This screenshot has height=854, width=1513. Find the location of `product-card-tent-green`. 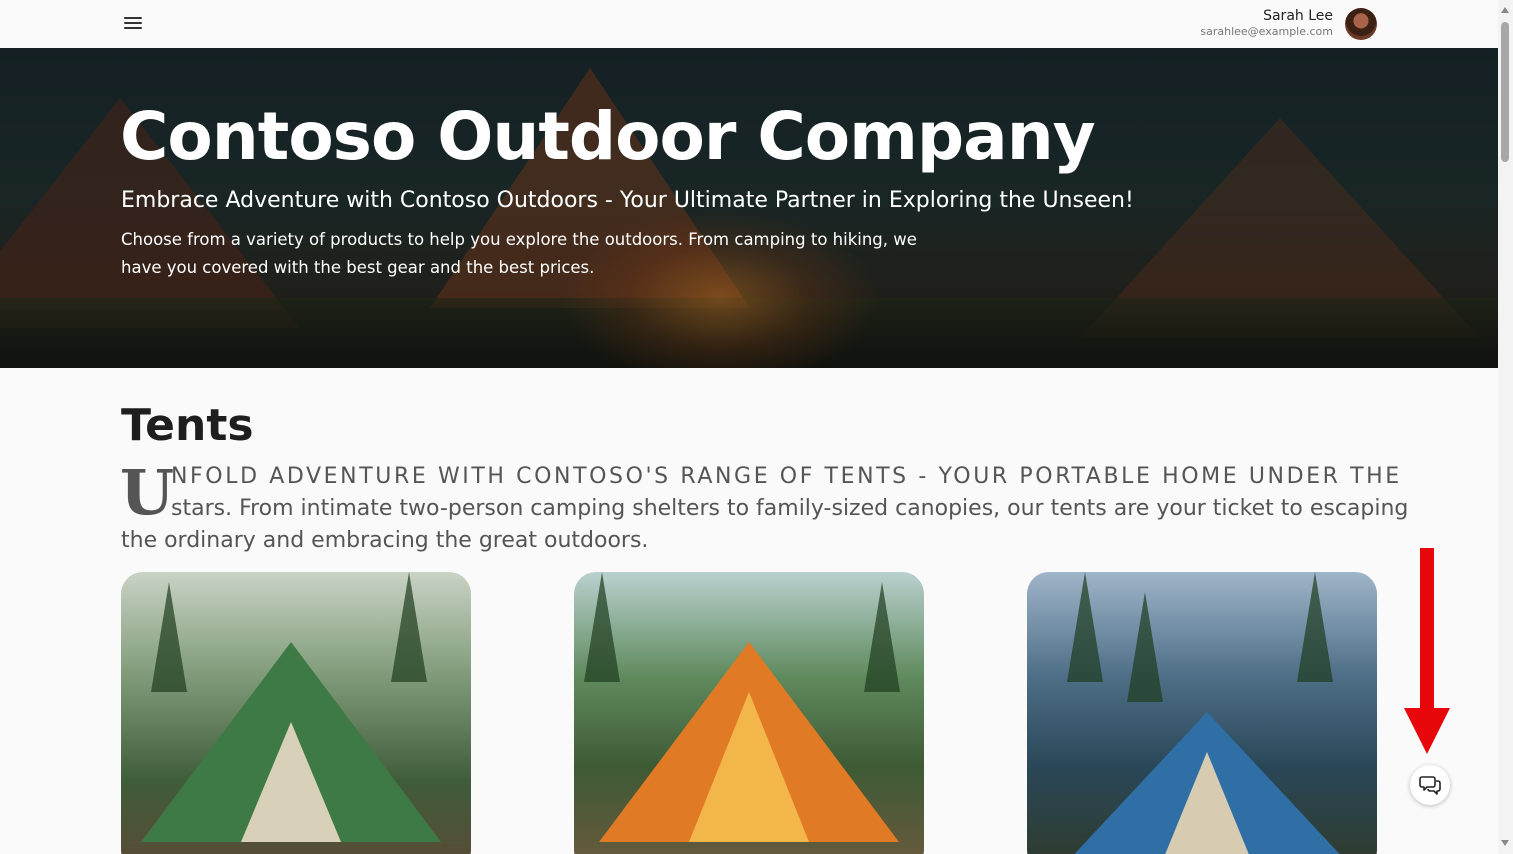

product-card-tent-green is located at coordinates (296, 713).